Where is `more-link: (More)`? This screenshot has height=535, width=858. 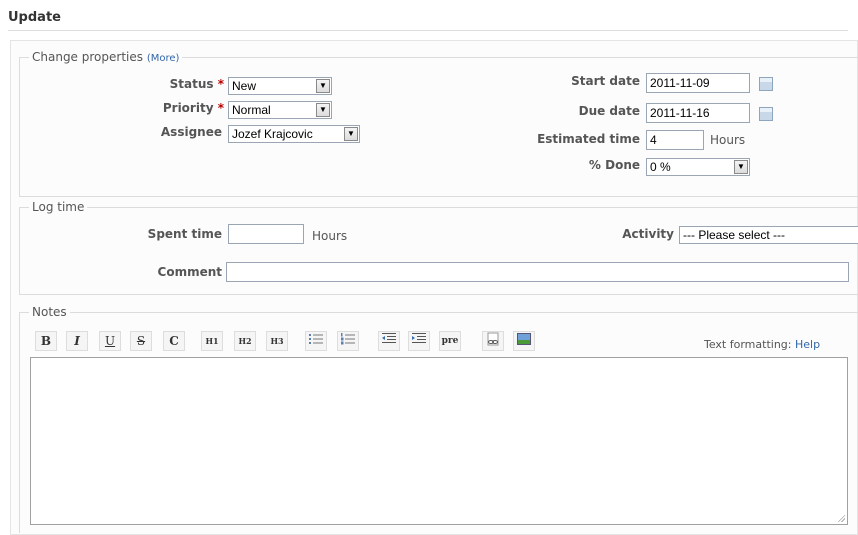
more-link: (More) is located at coordinates (163, 58).